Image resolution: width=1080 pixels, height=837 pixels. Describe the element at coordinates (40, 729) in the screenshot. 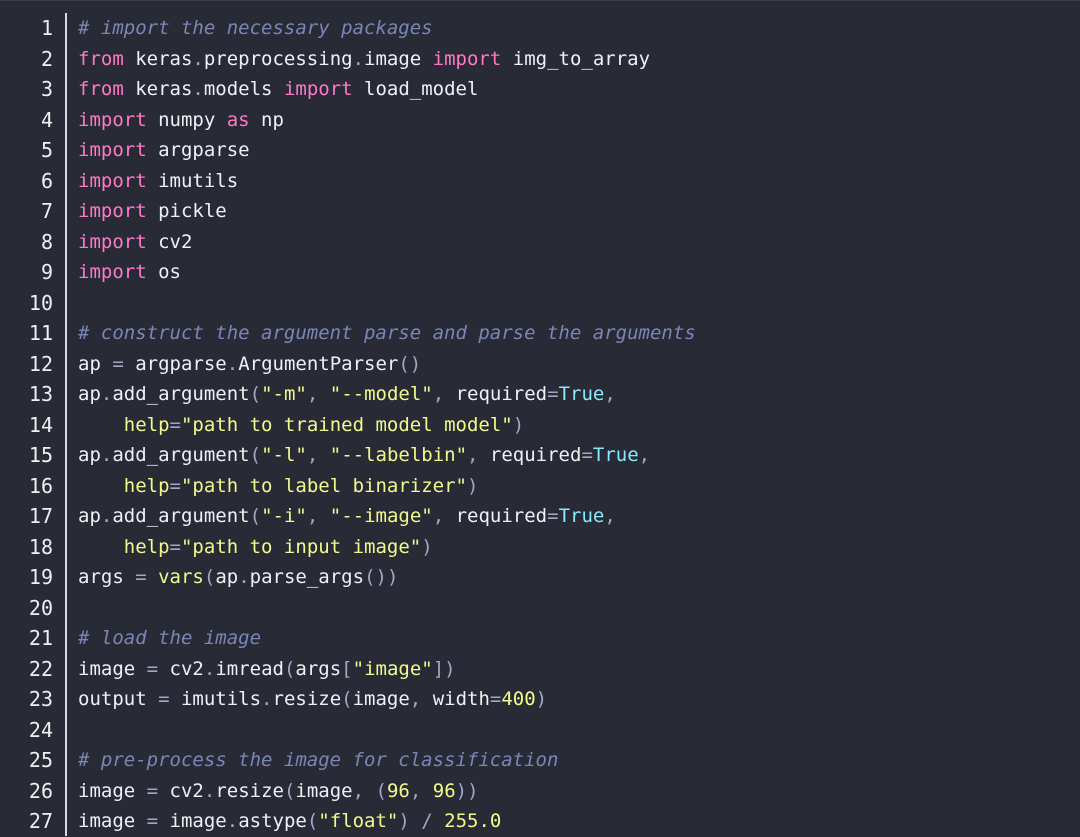

I see `line-number: 24` at that location.